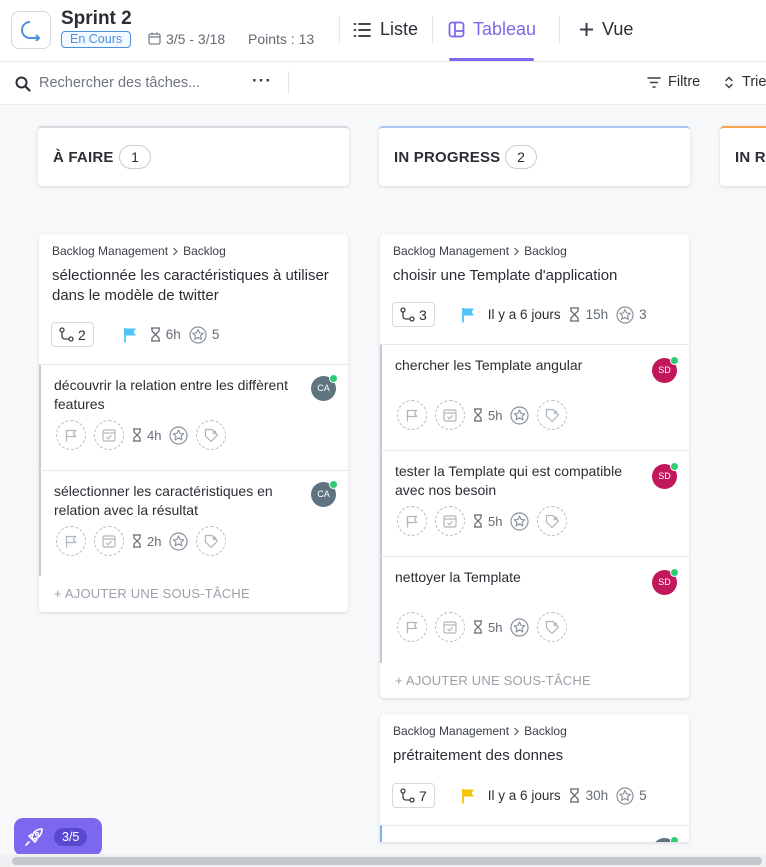  Describe the element at coordinates (387, 861) in the screenshot. I see `scrollbar-thumb` at that location.